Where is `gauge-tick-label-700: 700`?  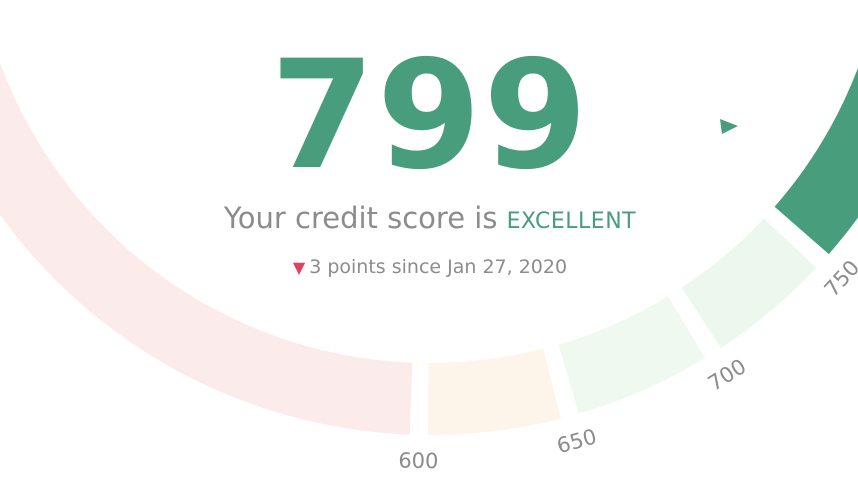
gauge-tick-label-700: 700 is located at coordinates (727, 375).